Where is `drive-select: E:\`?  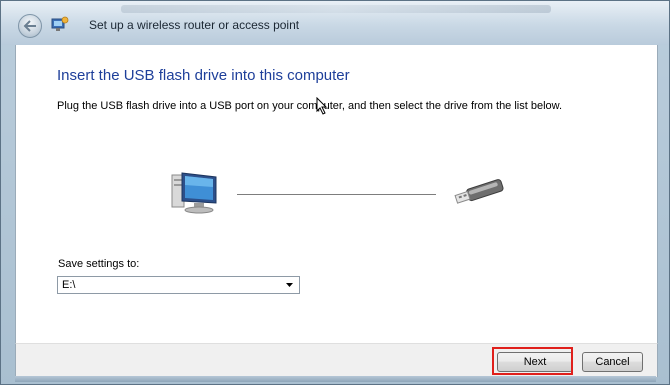 drive-select: E:\ is located at coordinates (178, 285).